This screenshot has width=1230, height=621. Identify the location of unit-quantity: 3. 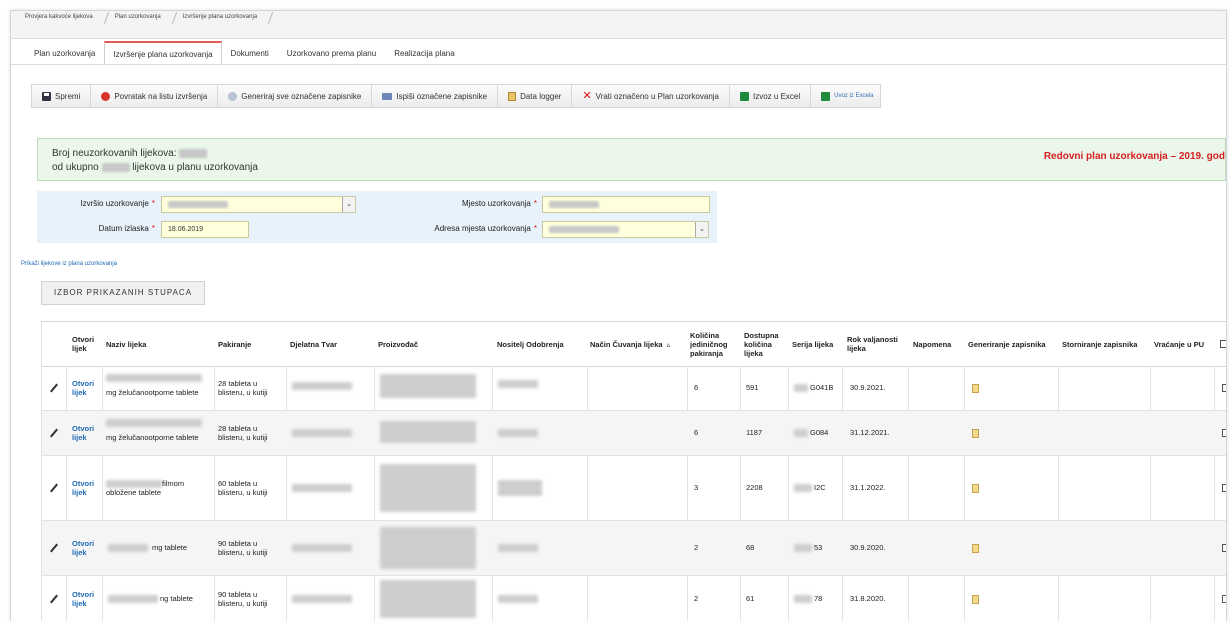
(696, 488).